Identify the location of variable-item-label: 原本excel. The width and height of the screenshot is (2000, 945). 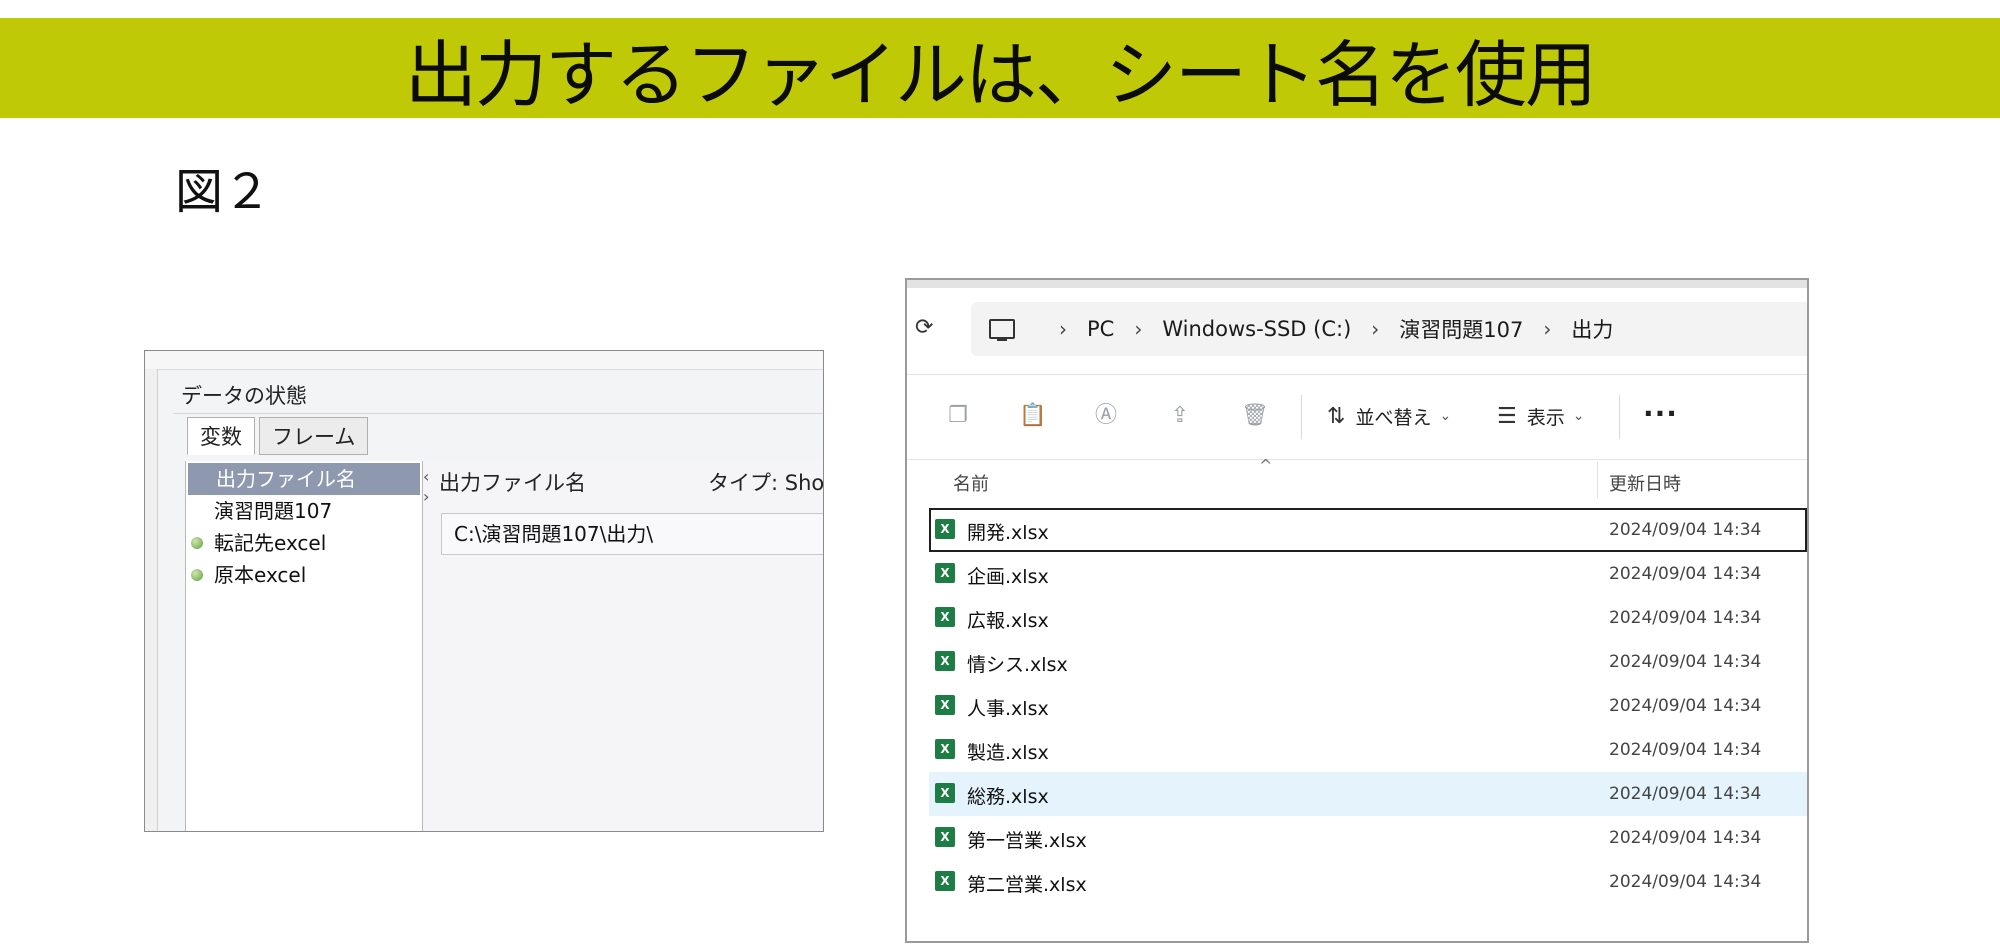
(260, 575).